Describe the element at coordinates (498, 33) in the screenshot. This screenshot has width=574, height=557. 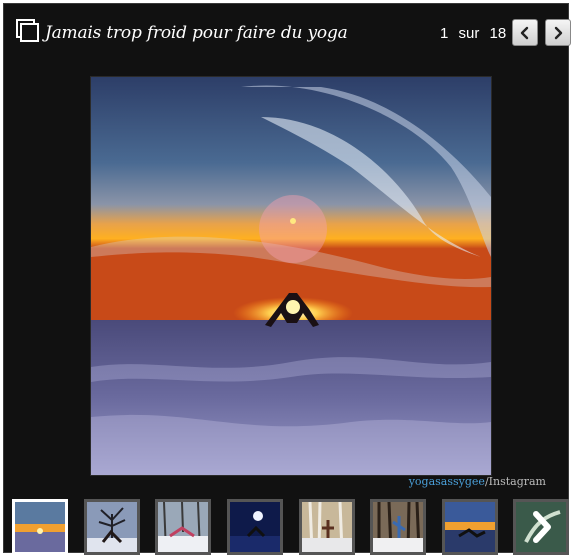
I see `counter-total: 18` at that location.